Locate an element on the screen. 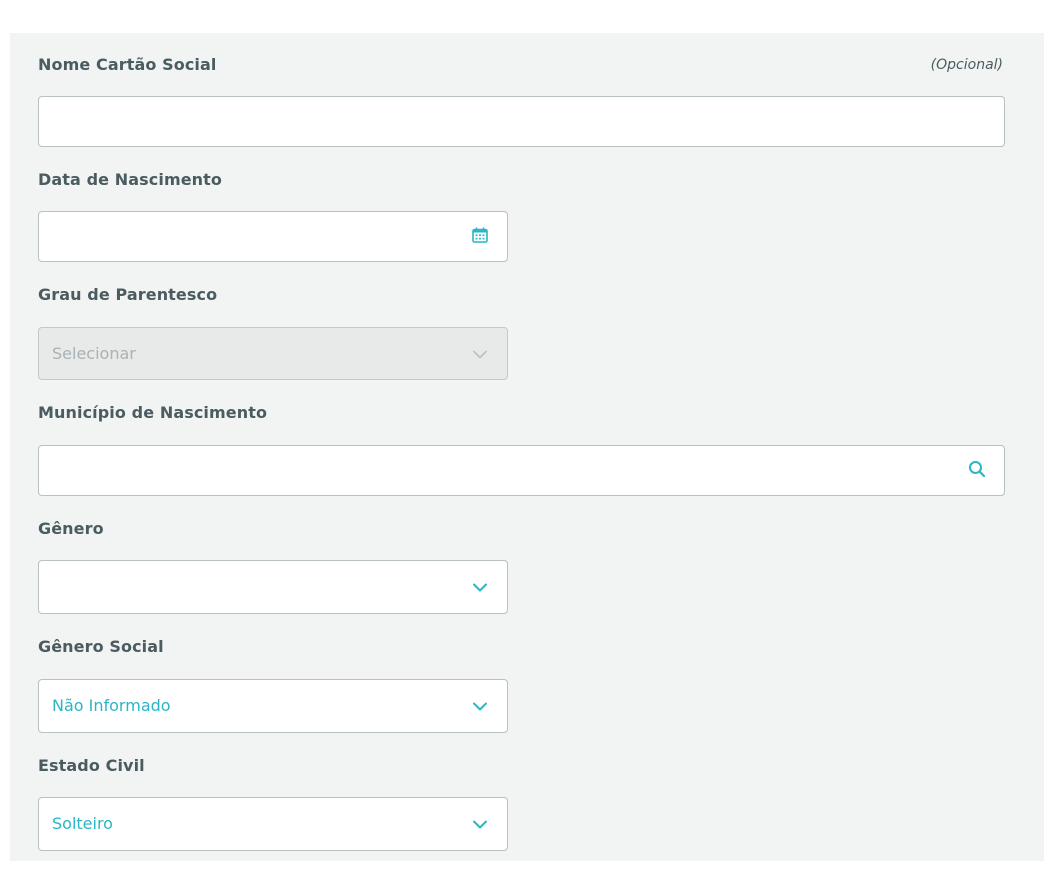 The image size is (1048, 871). genero-social-value: Não Informado is located at coordinates (111, 705).